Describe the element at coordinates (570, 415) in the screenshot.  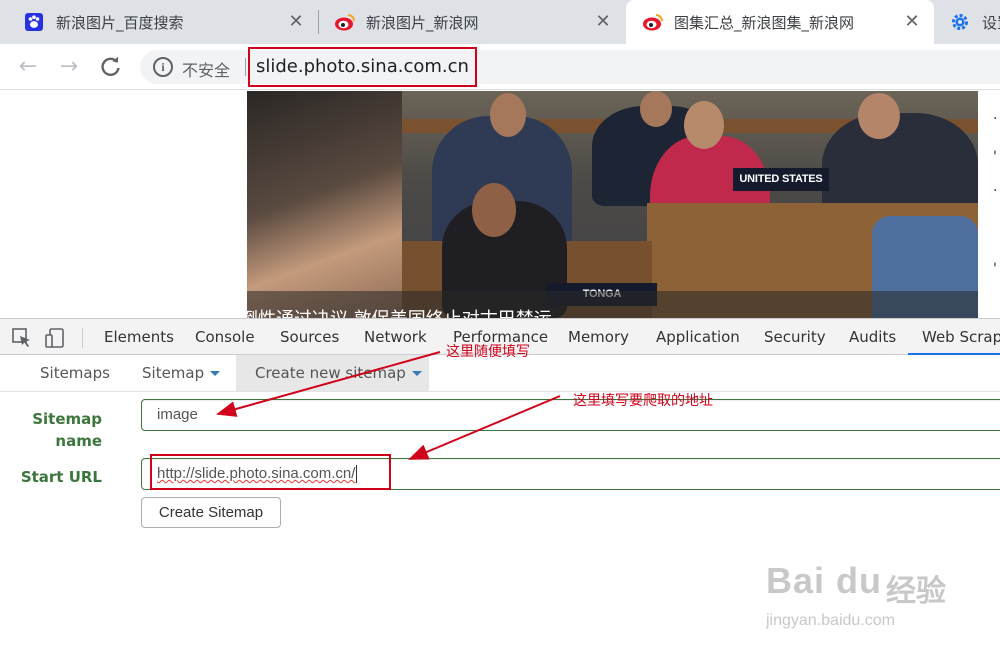
I see `sitemap-name-input: image` at that location.